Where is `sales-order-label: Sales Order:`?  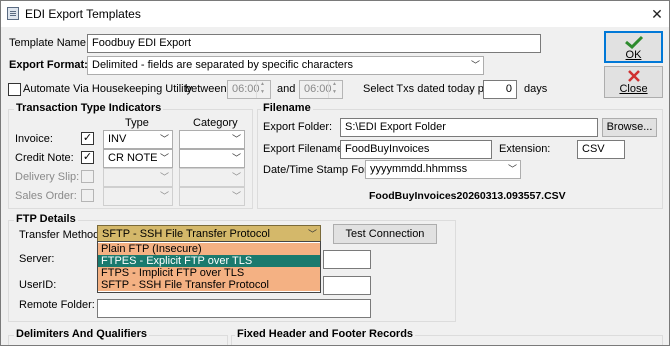
sales-order-label: Sales Order: is located at coordinates (46, 196).